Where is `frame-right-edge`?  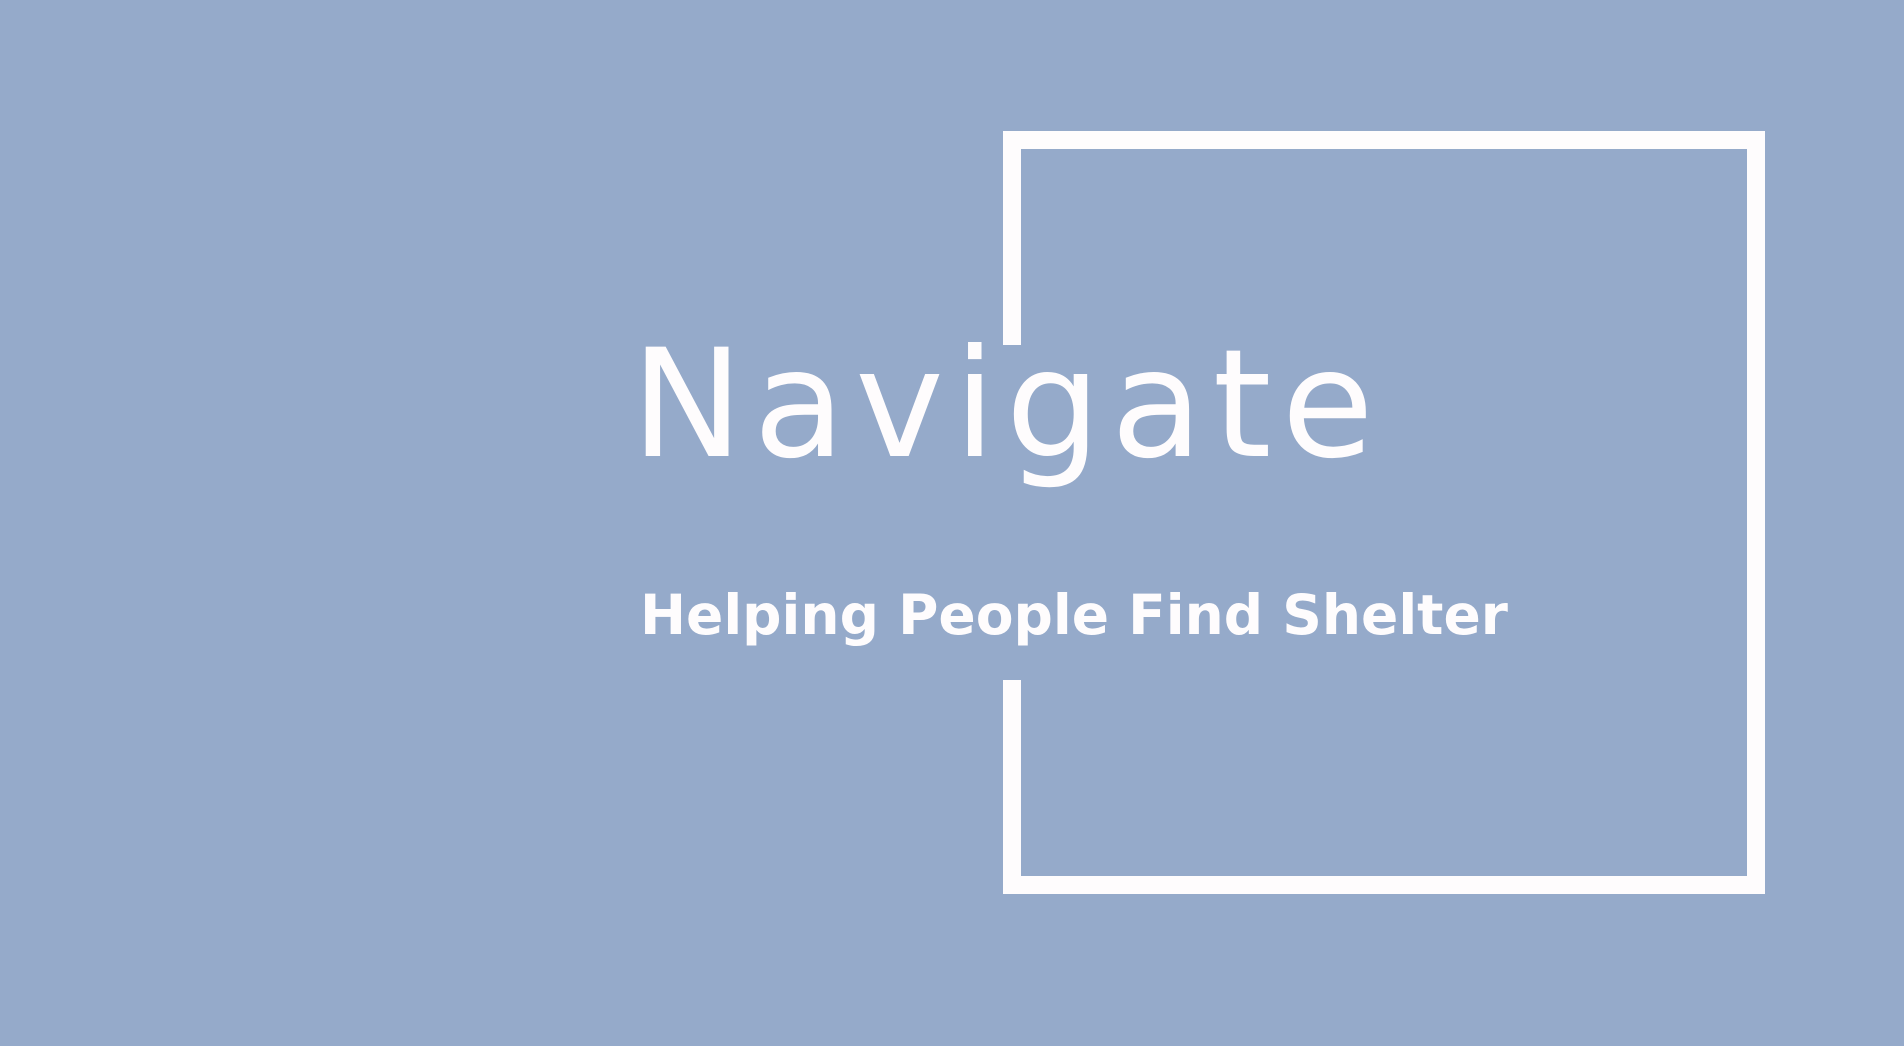
frame-right-edge is located at coordinates (1756, 512).